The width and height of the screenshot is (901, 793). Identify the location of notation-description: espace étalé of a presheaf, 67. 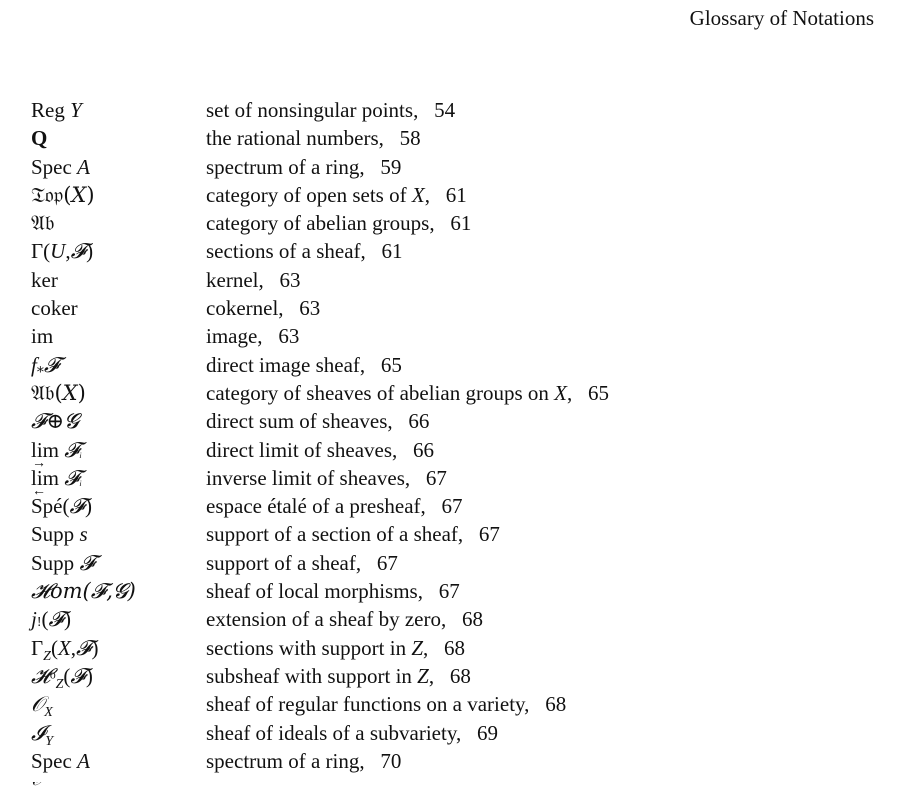
(334, 506).